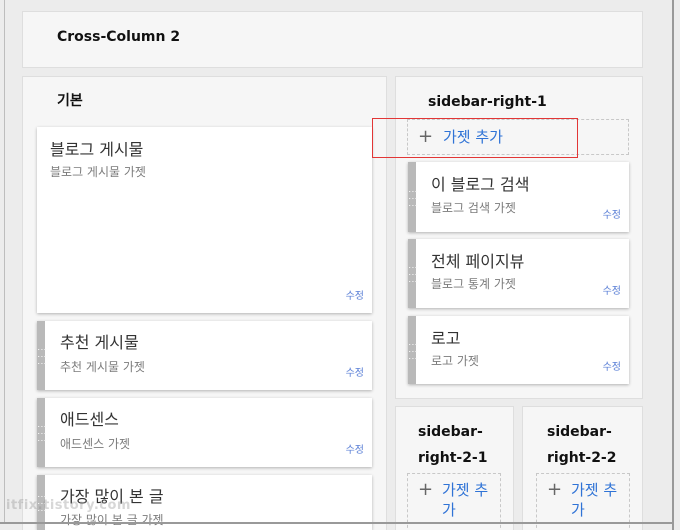 Image resolution: width=680 pixels, height=530 pixels. What do you see at coordinates (68, 505) in the screenshot?
I see `watermark: itfix.tistory.com` at bounding box center [68, 505].